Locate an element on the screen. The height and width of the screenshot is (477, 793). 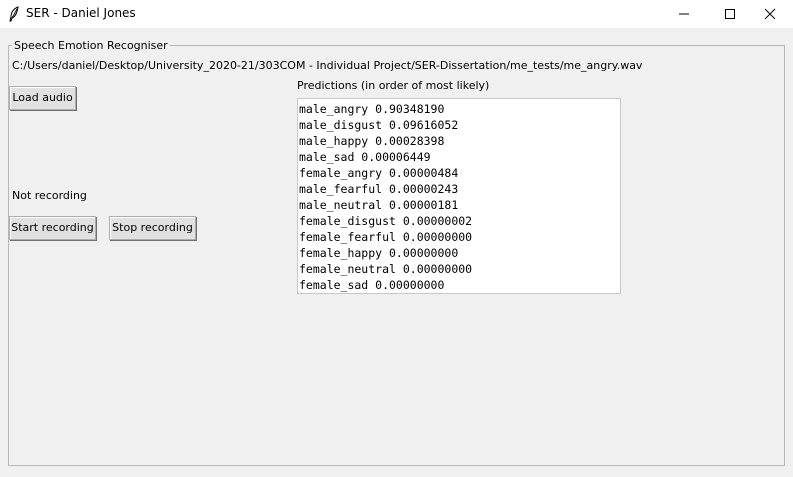
predictions-label: Predictions (in order of most likely) is located at coordinates (393, 85).